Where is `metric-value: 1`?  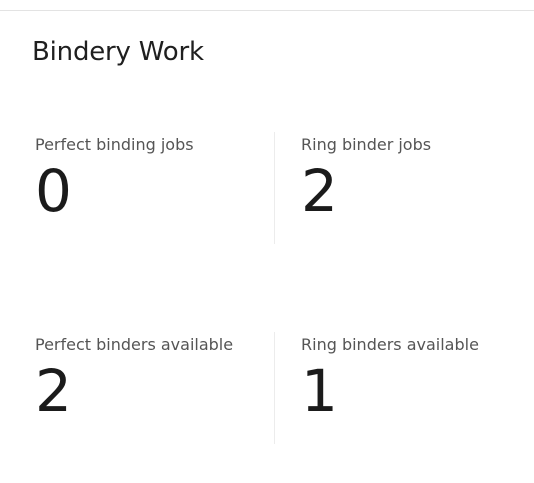 metric-value: 1 is located at coordinates (319, 391).